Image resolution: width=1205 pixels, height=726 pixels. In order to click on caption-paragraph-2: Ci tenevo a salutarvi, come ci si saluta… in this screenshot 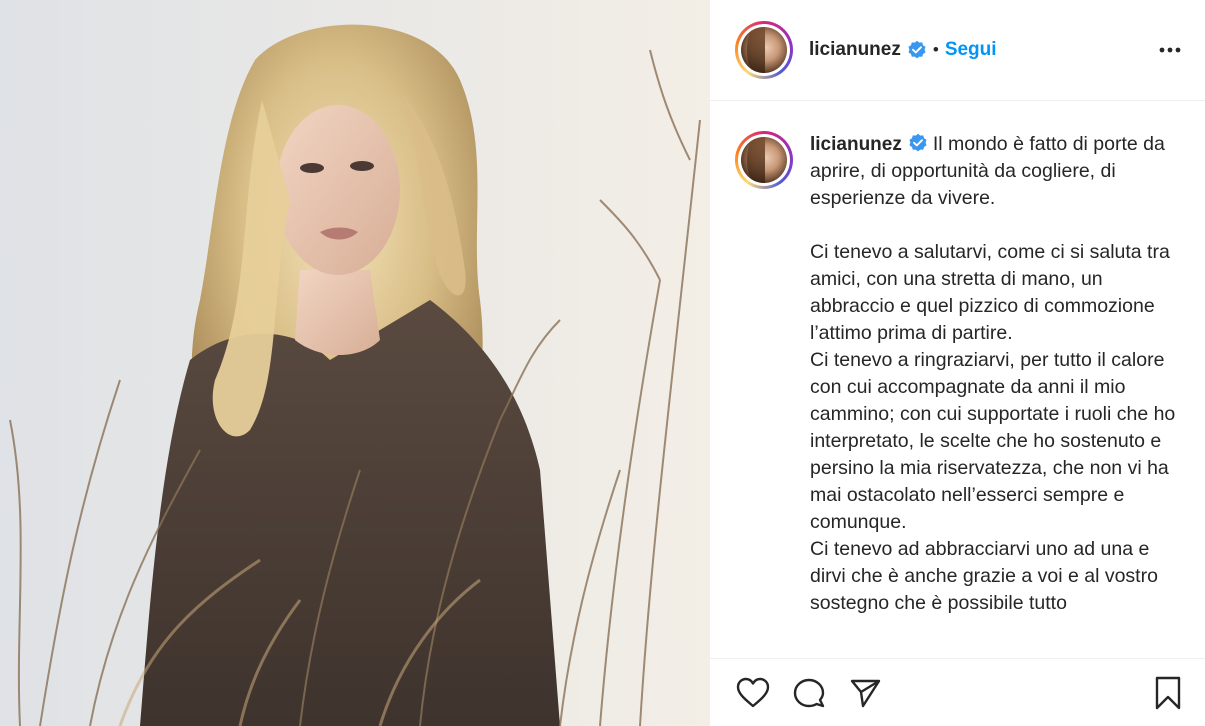, I will do `click(990, 292)`.